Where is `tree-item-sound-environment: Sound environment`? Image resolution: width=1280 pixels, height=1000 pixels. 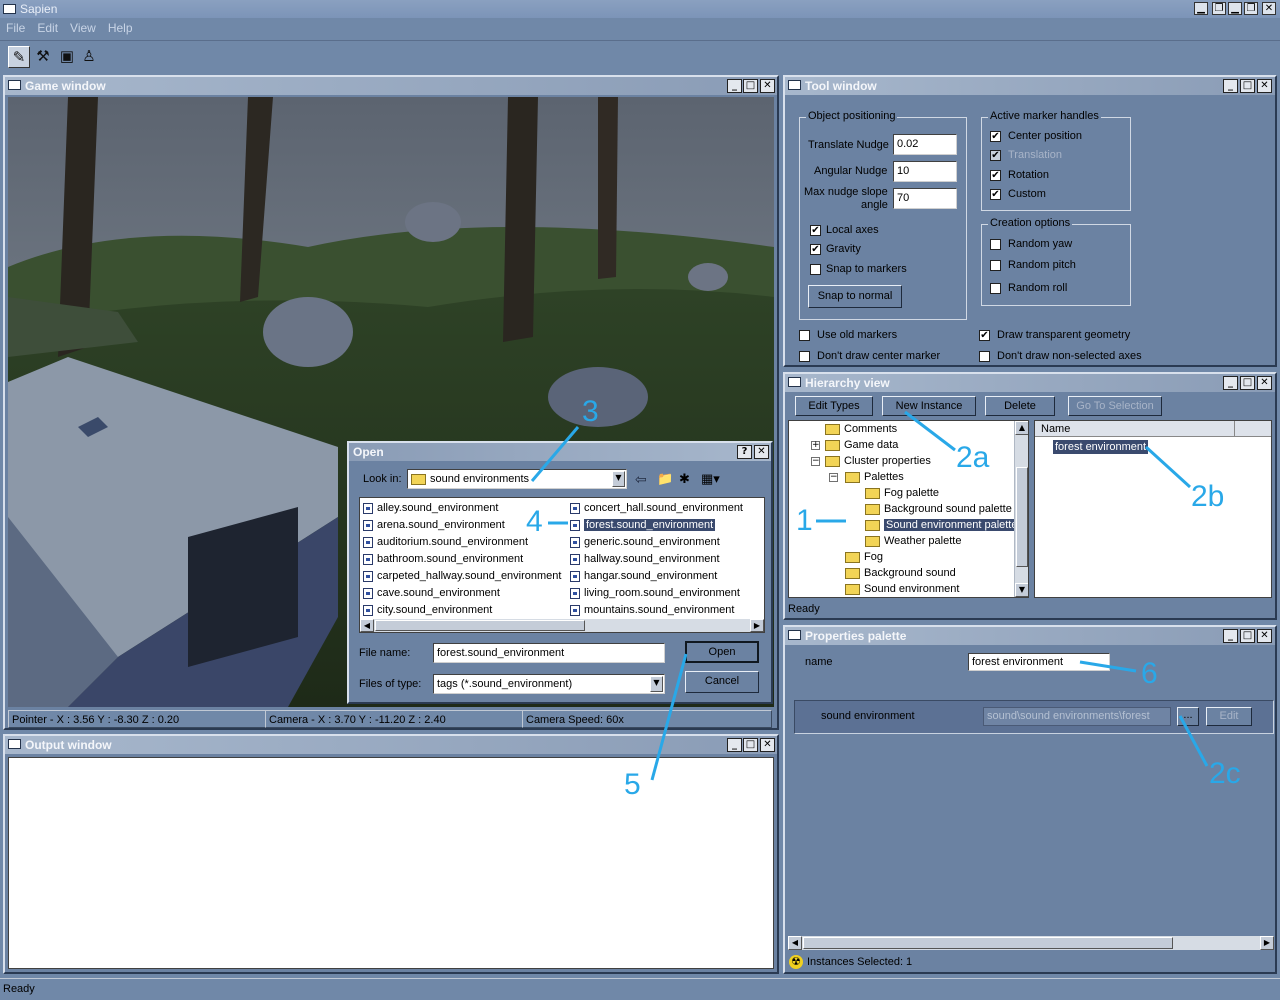
tree-item-sound-environment: Sound environment is located at coordinates (902, 589).